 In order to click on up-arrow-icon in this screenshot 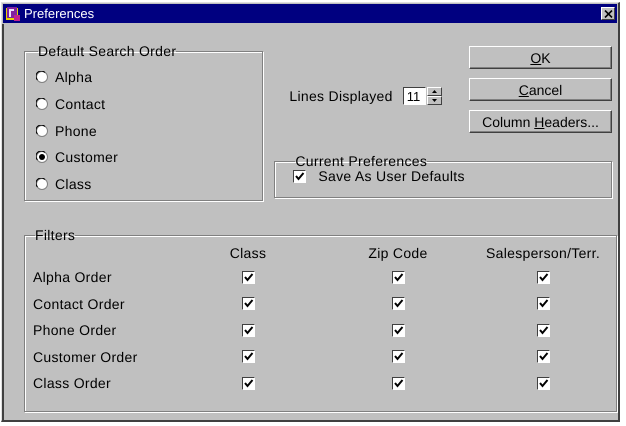, I will do `click(434, 91)`.